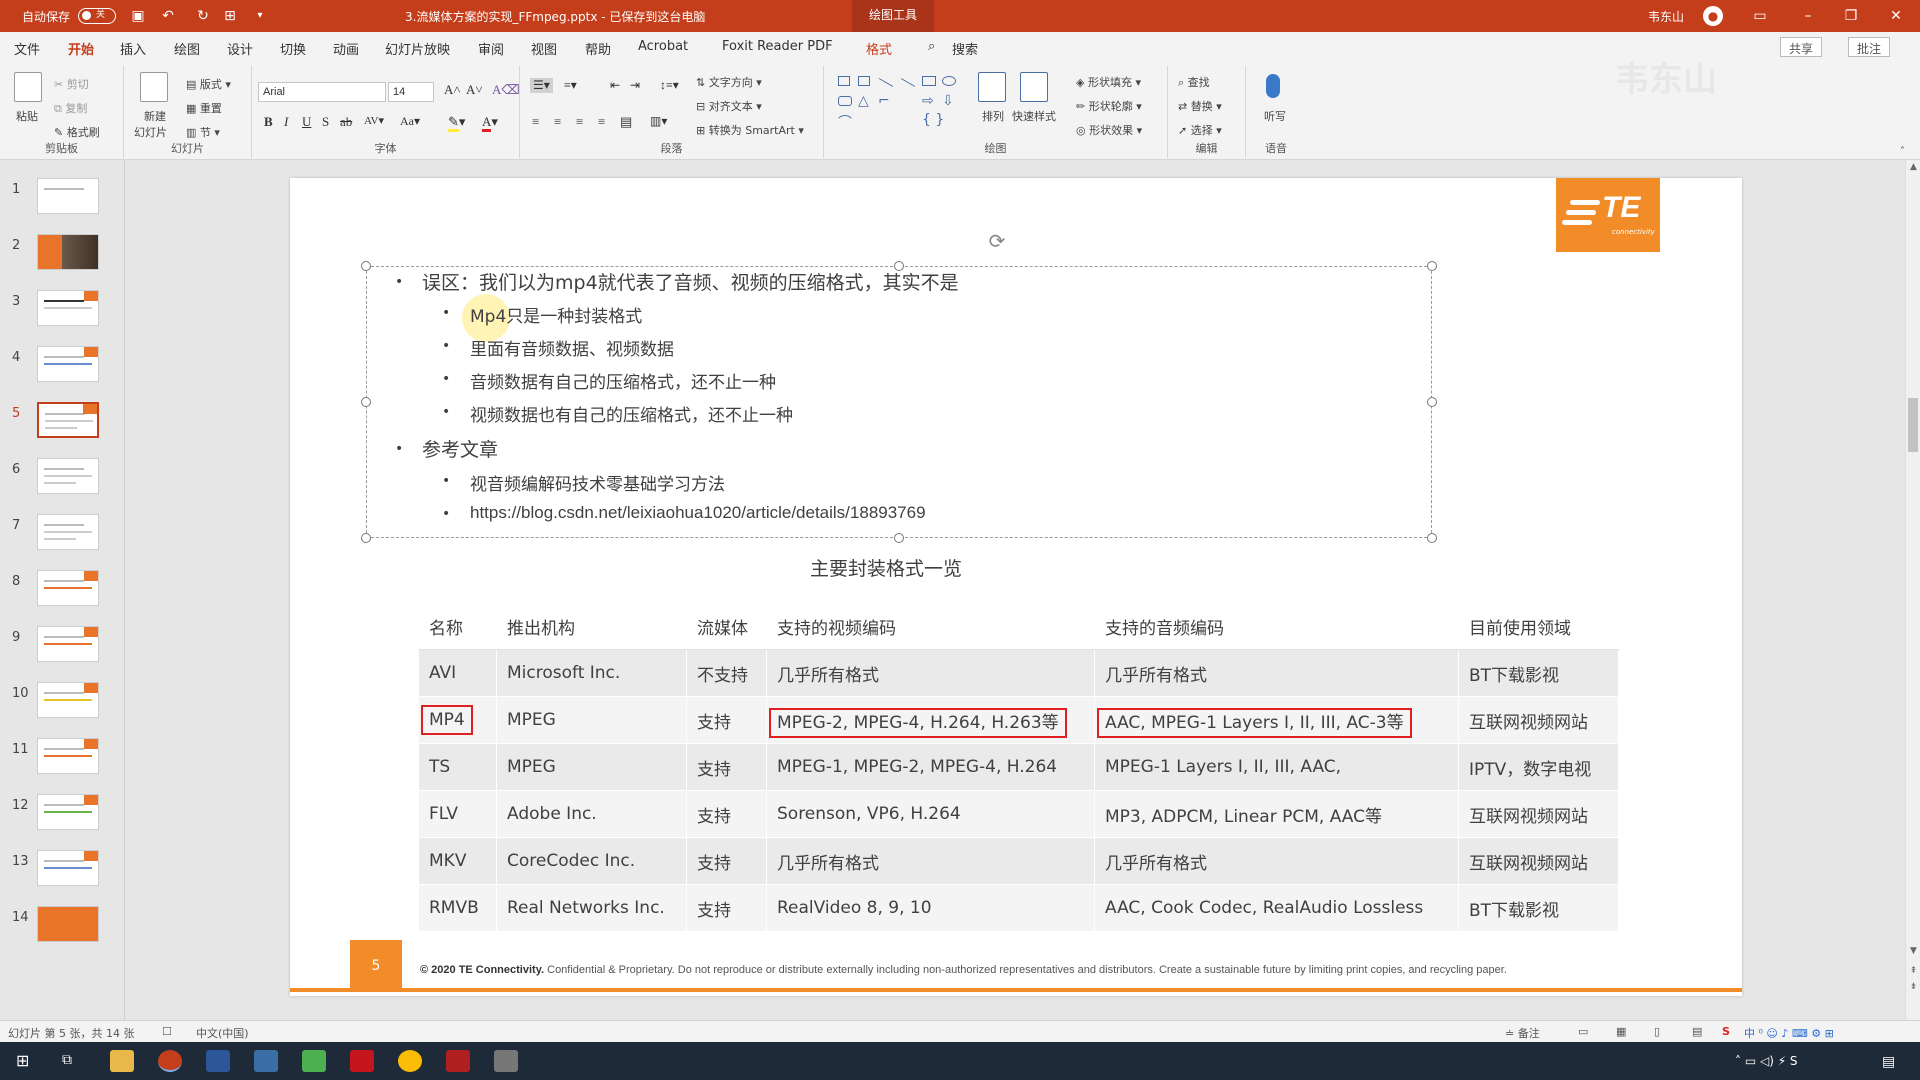 This screenshot has height=1080, width=1920. What do you see at coordinates (1913, 425) in the screenshot?
I see `scrollbar-thumb` at bounding box center [1913, 425].